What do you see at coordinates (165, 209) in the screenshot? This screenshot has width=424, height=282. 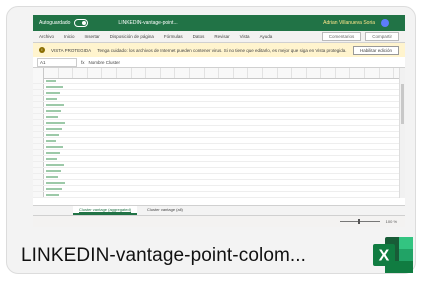 I see `sheet-tab: Cluster vantage (all)` at bounding box center [165, 209].